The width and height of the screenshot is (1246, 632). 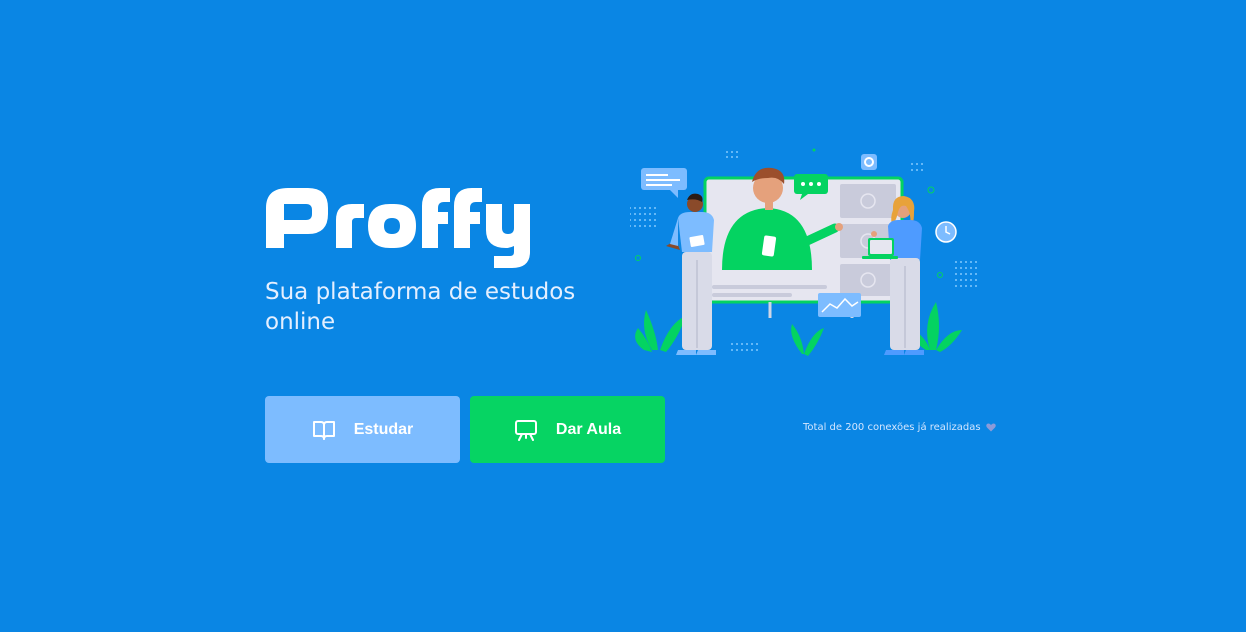 I want to click on proffy-logo-wordmark, so click(x=398, y=228).